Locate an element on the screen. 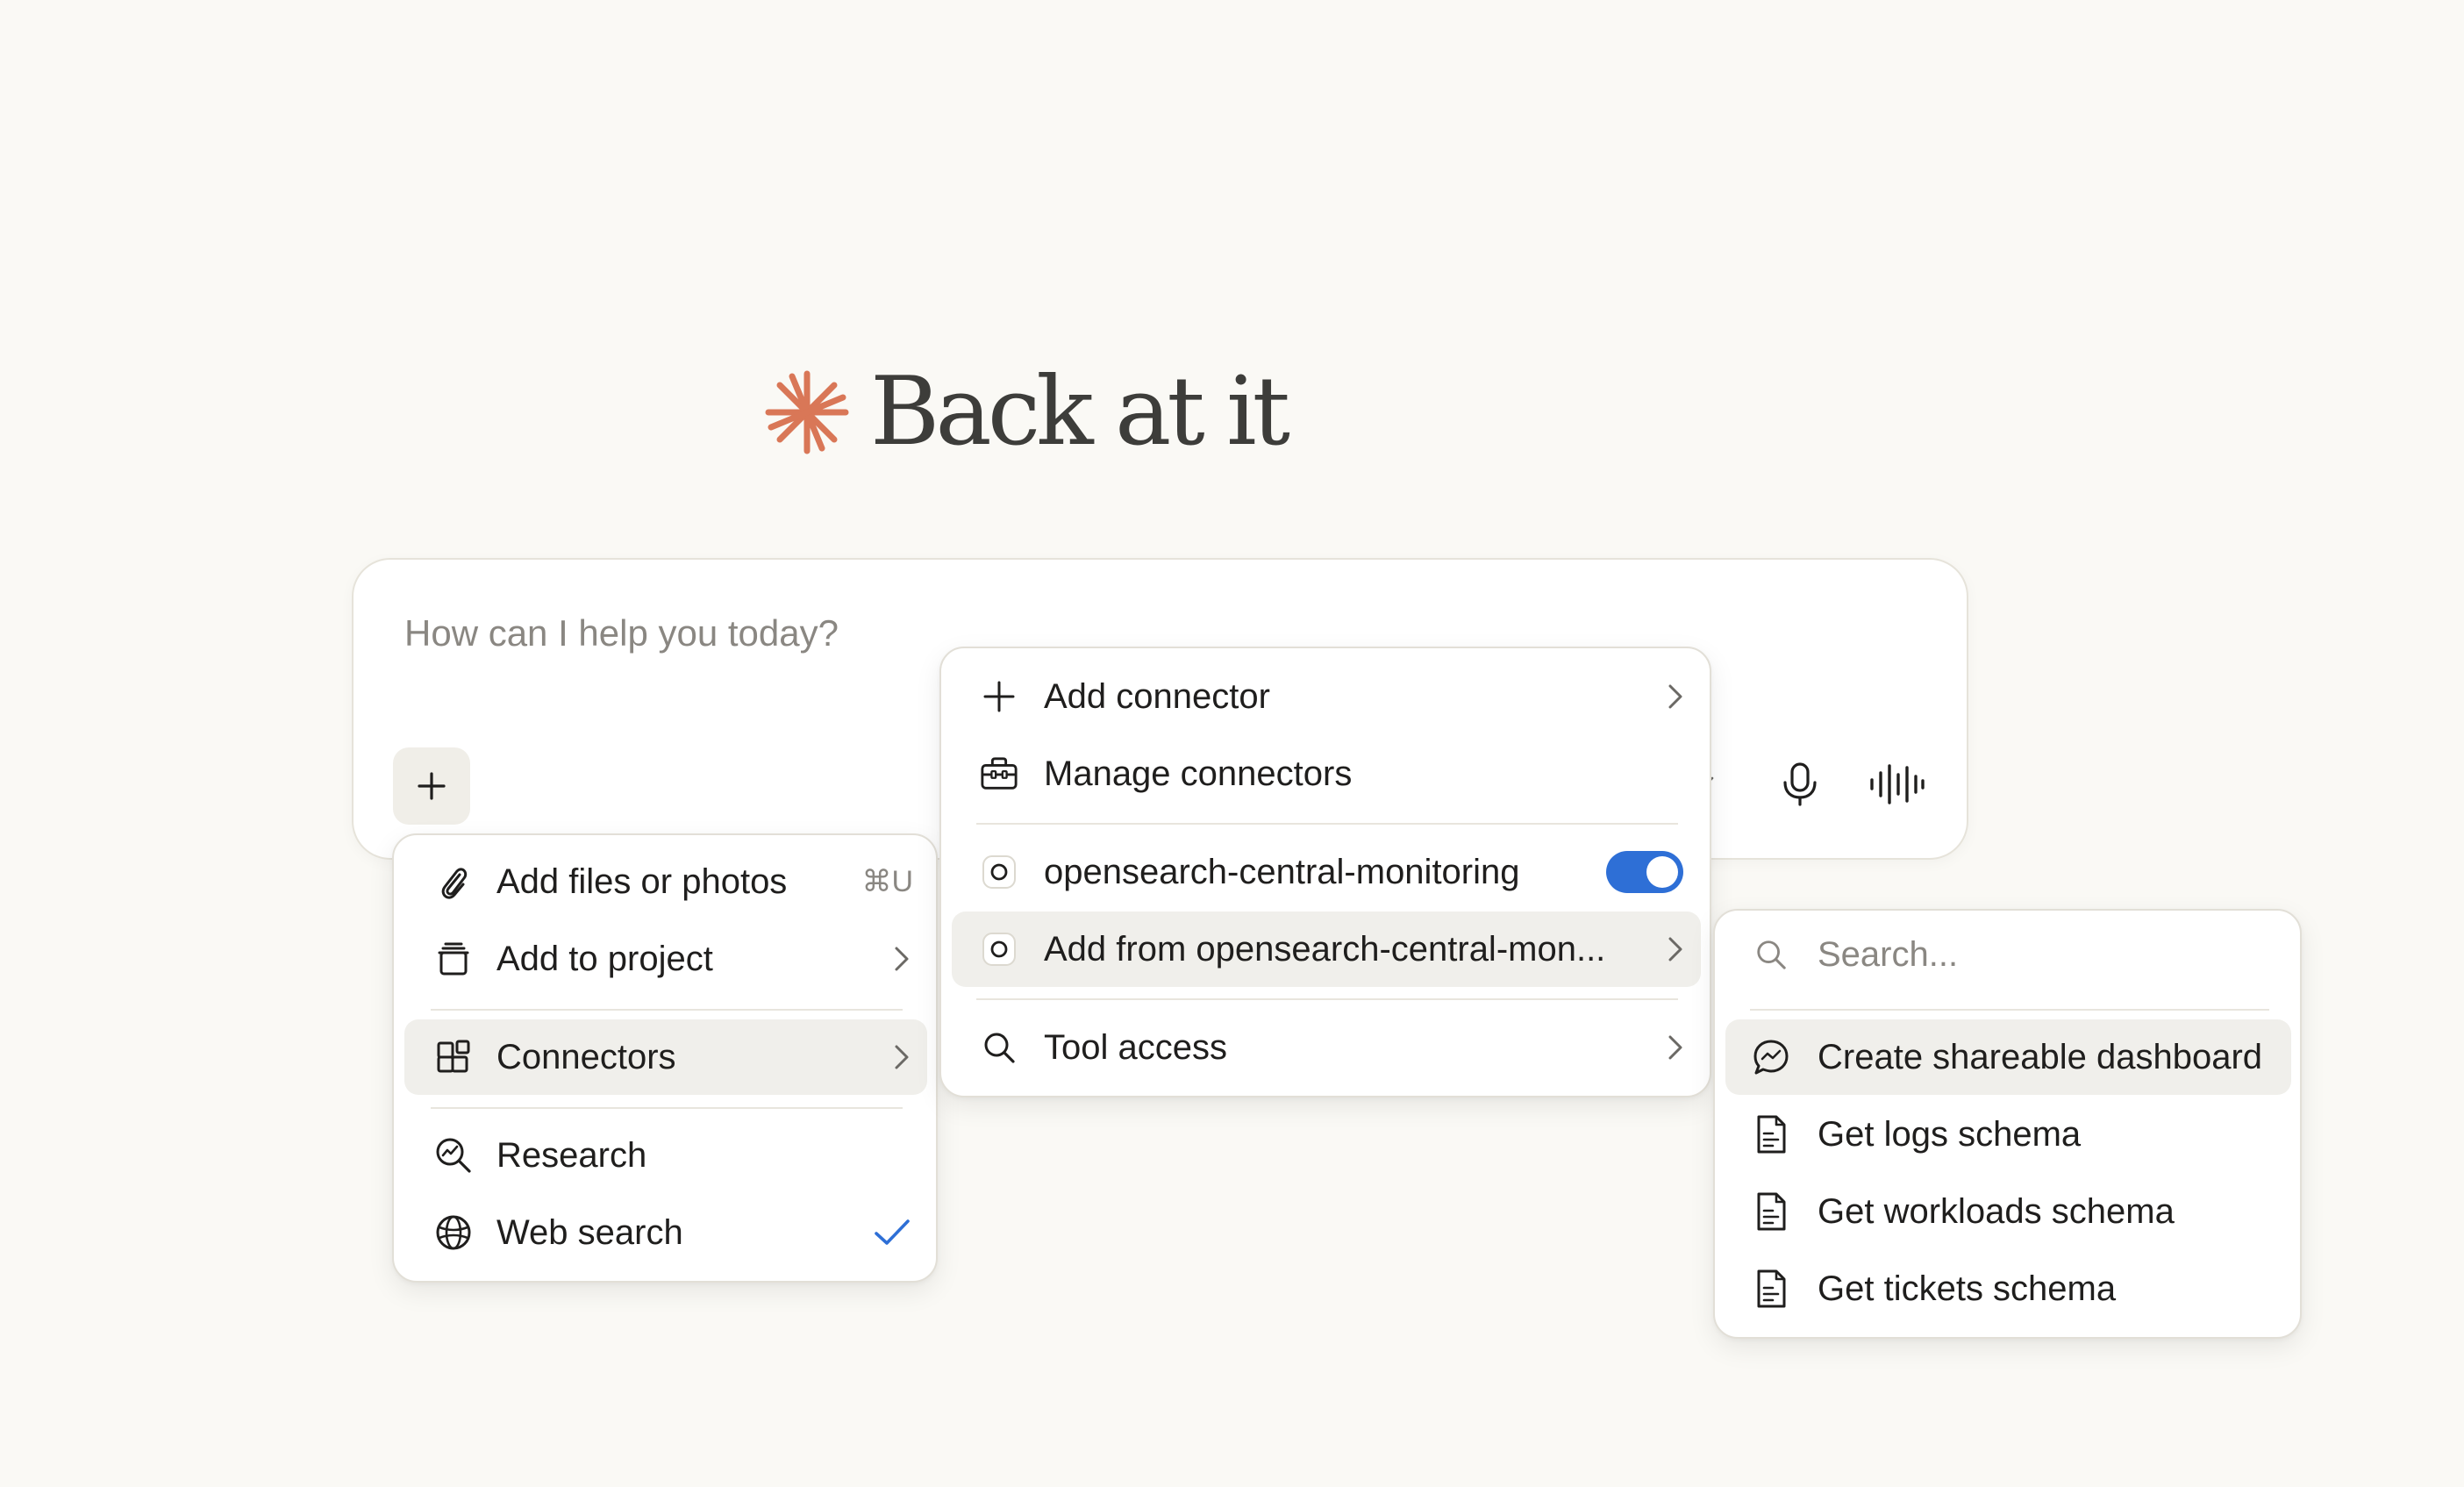 The height and width of the screenshot is (1487, 2464). connectors-icon is located at coordinates (454, 1057).